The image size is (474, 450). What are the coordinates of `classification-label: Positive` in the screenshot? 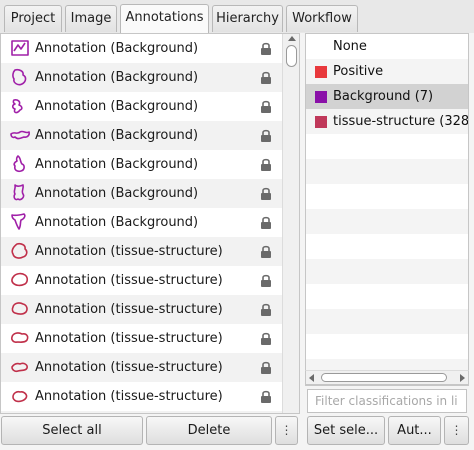 It's located at (358, 71).